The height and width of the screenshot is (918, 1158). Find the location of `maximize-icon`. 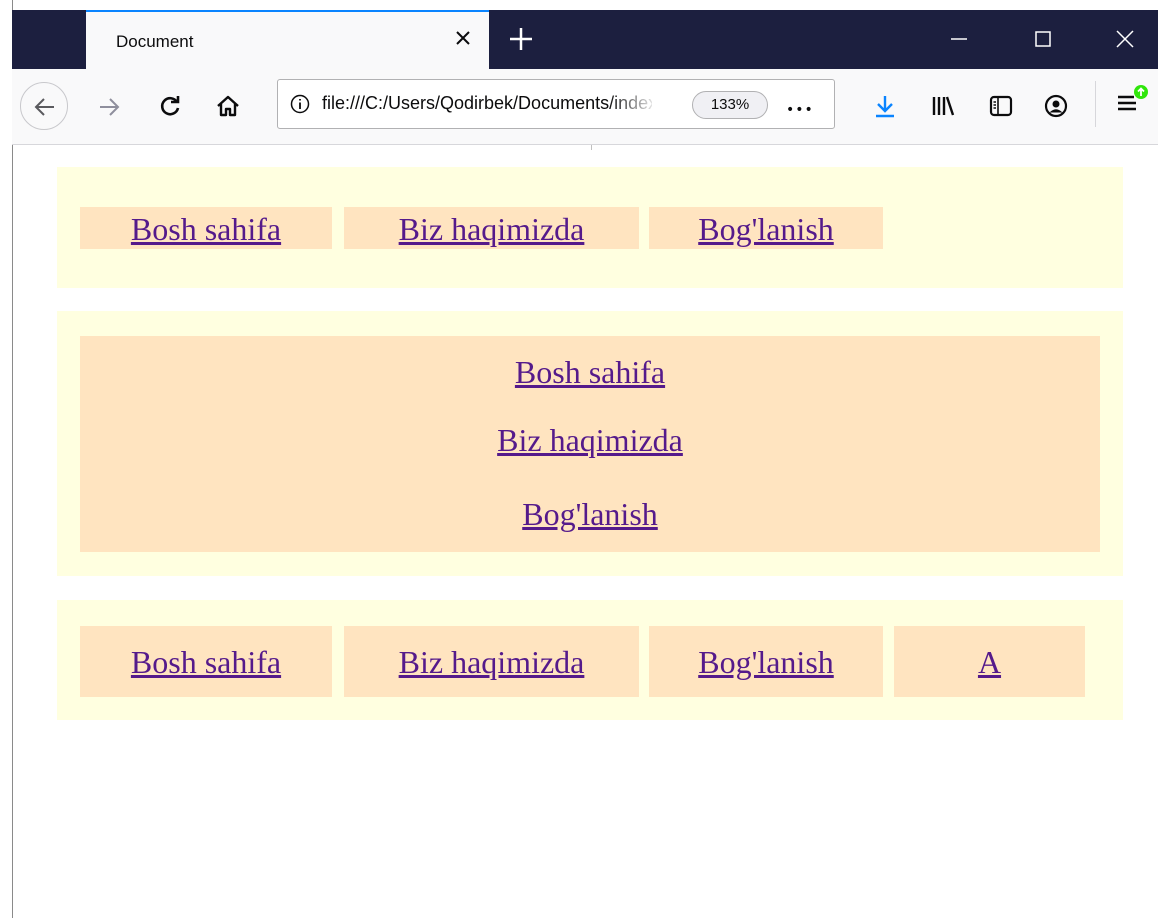

maximize-icon is located at coordinates (1043, 39).